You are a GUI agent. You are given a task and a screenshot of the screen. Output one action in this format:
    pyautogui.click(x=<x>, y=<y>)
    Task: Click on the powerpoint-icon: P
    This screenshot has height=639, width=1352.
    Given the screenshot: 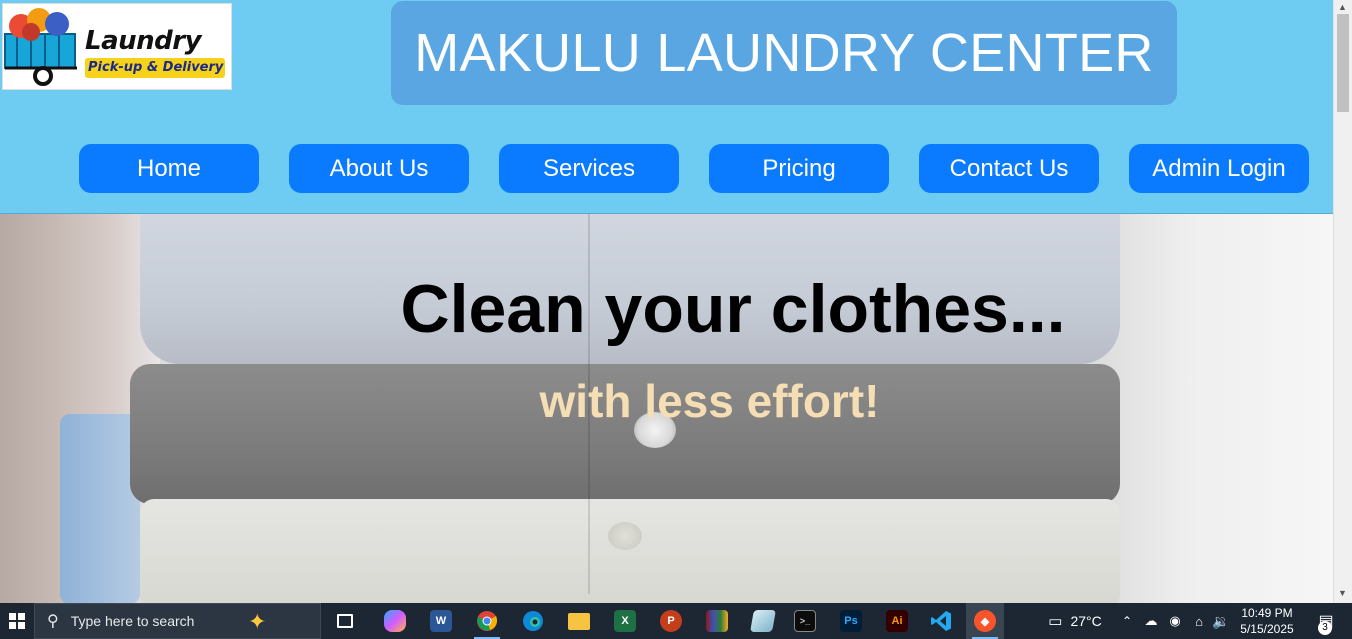 What is the action you would take?
    pyautogui.click(x=671, y=621)
    